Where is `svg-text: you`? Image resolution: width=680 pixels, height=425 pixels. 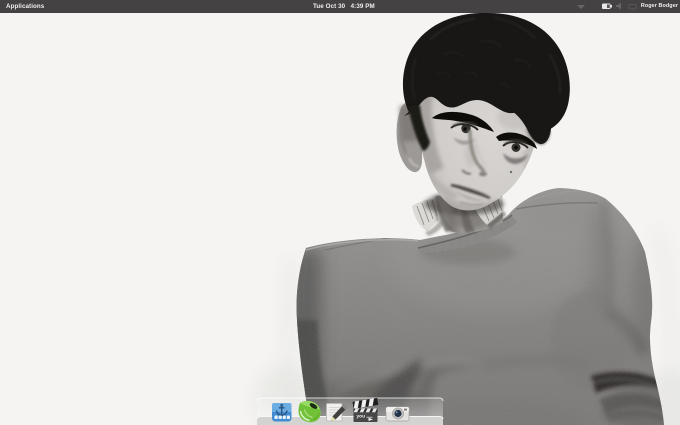
svg-text: you is located at coordinates (361, 417).